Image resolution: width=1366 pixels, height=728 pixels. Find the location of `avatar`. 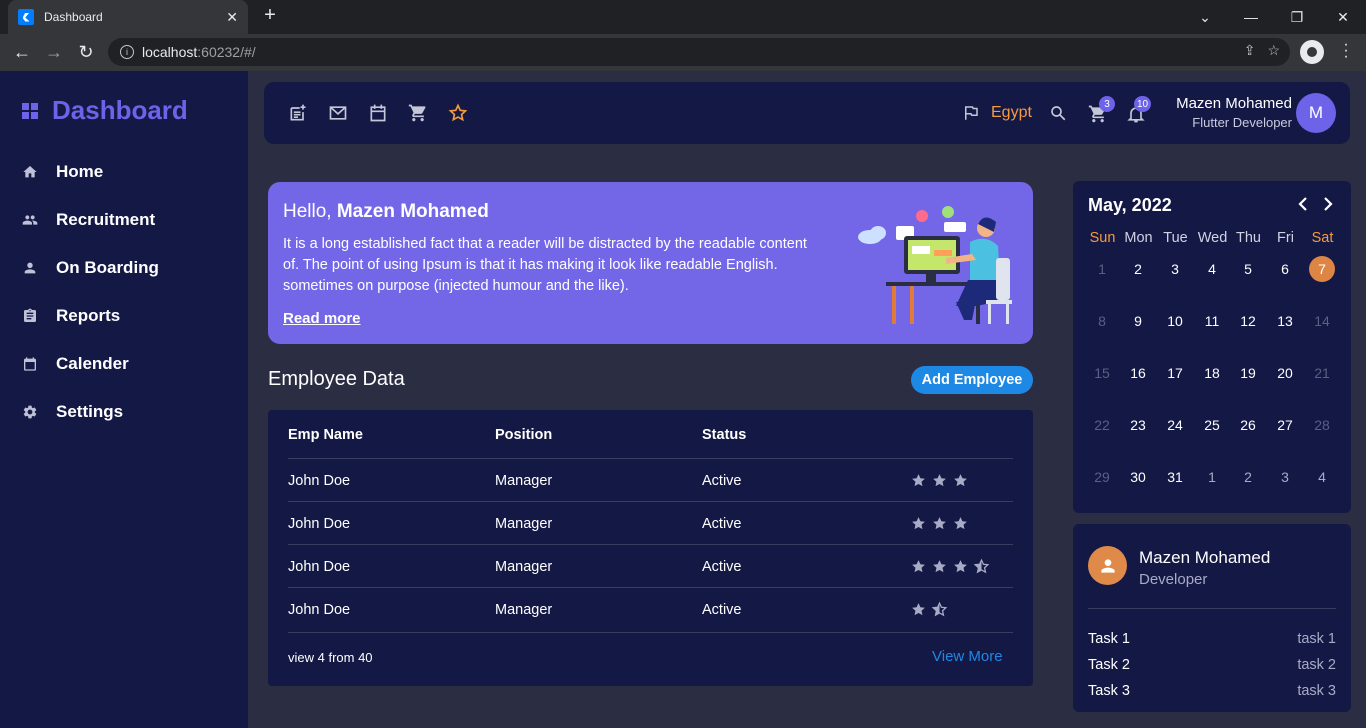

avatar is located at coordinates (1107, 565).